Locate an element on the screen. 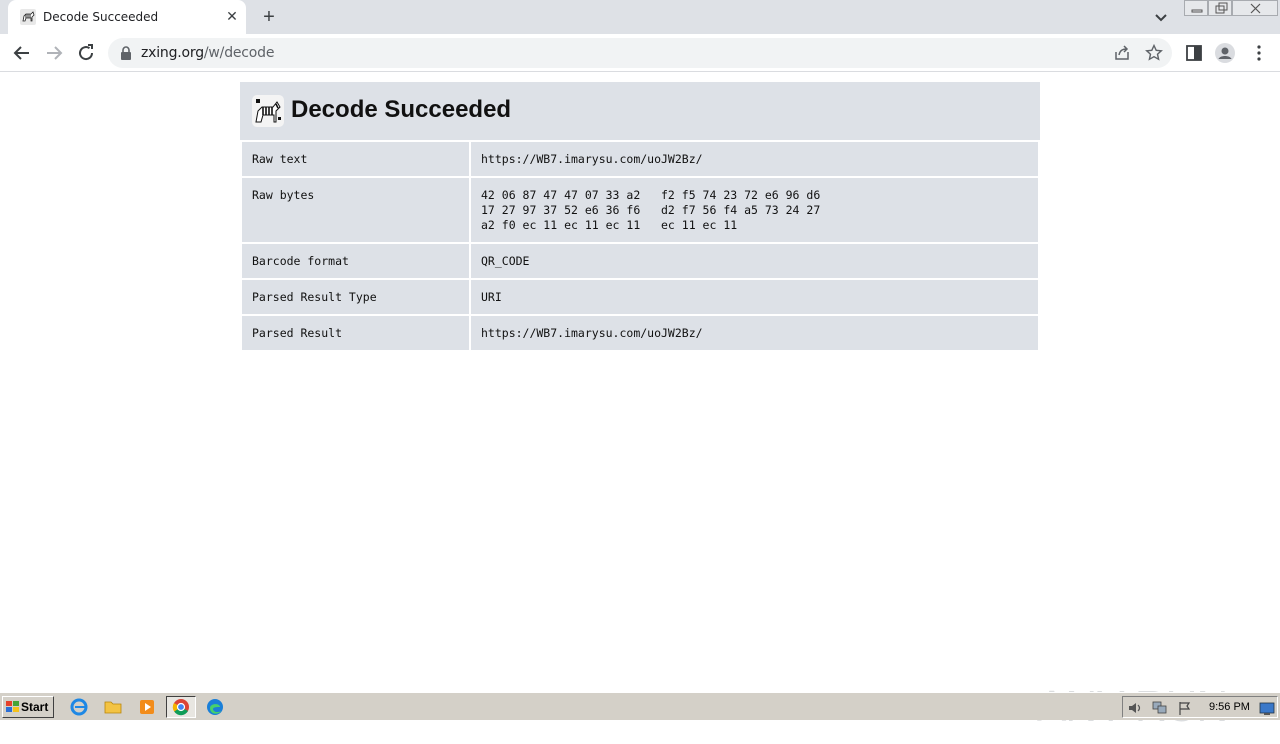  profile-avatar-icon is located at coordinates (1225, 53).